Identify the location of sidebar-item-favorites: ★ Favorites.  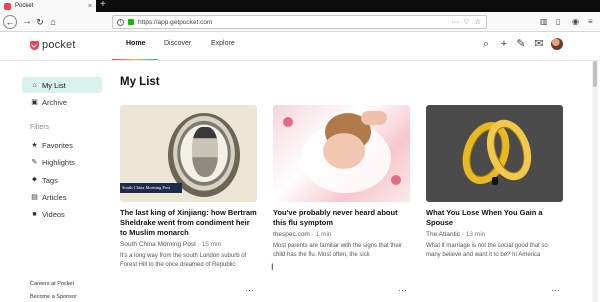
(62, 145).